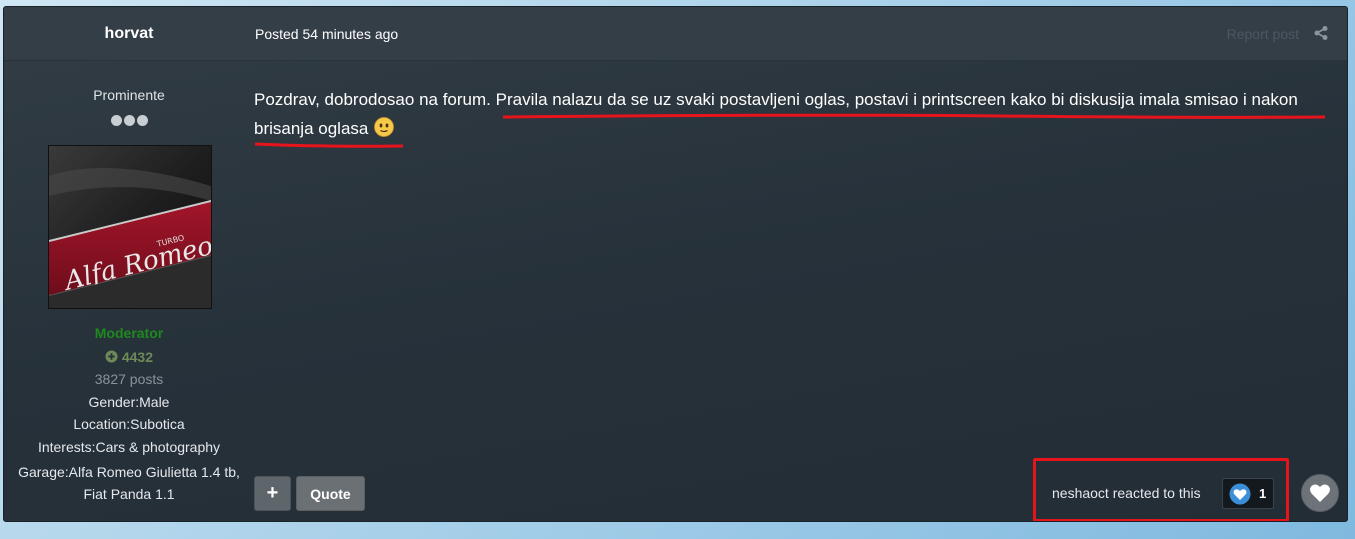  Describe the element at coordinates (272, 493) in the screenshot. I see `multiquote-button: +` at that location.